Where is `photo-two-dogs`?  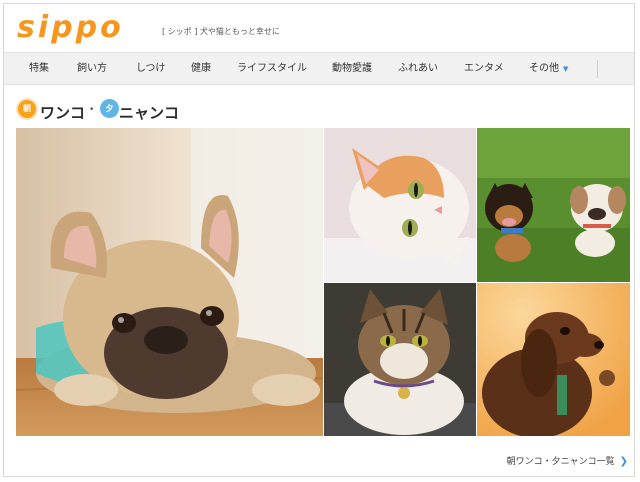 photo-two-dogs is located at coordinates (553, 205).